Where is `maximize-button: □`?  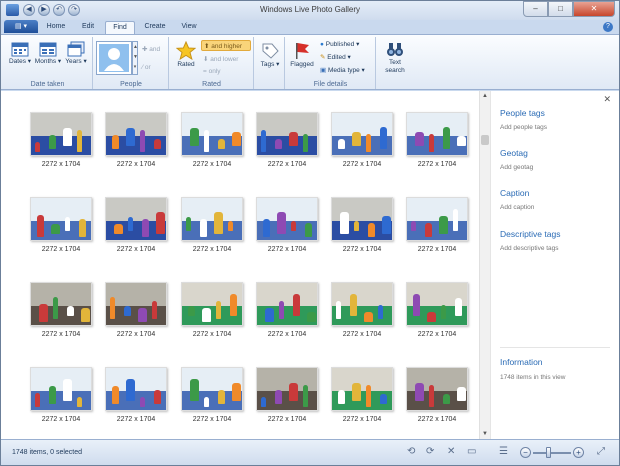 maximize-button: □ is located at coordinates (560, 9).